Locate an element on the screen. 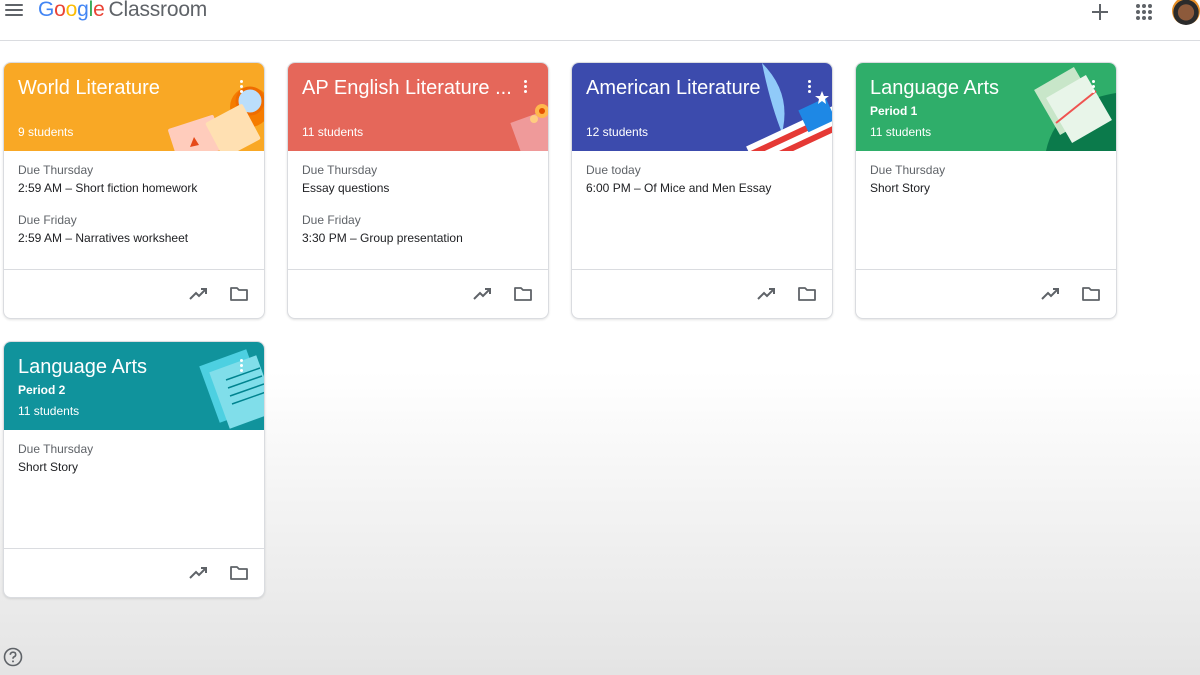  top-app-bar: Google Classroom is located at coordinates (600, 20).